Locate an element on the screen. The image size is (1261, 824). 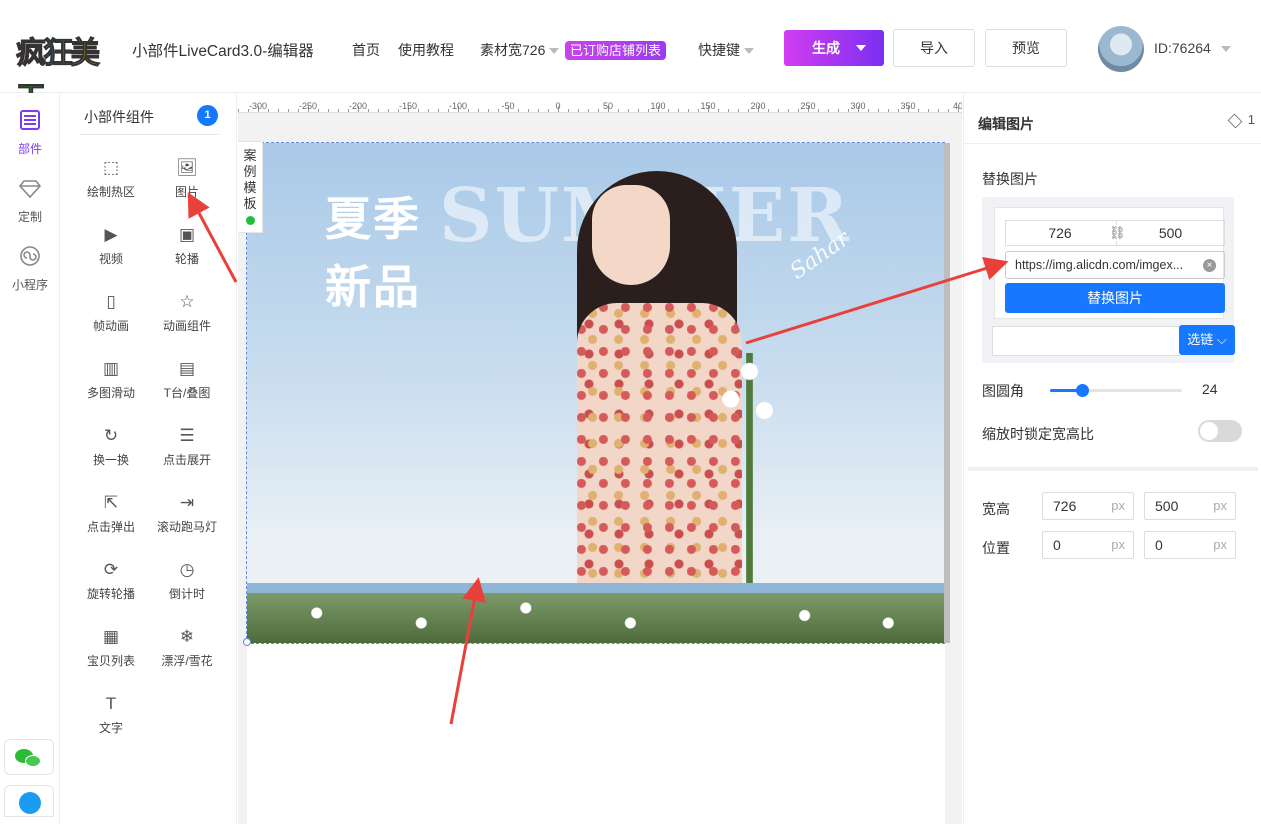
pick-link-button: 选链 ⌵ is located at coordinates (1207, 340).